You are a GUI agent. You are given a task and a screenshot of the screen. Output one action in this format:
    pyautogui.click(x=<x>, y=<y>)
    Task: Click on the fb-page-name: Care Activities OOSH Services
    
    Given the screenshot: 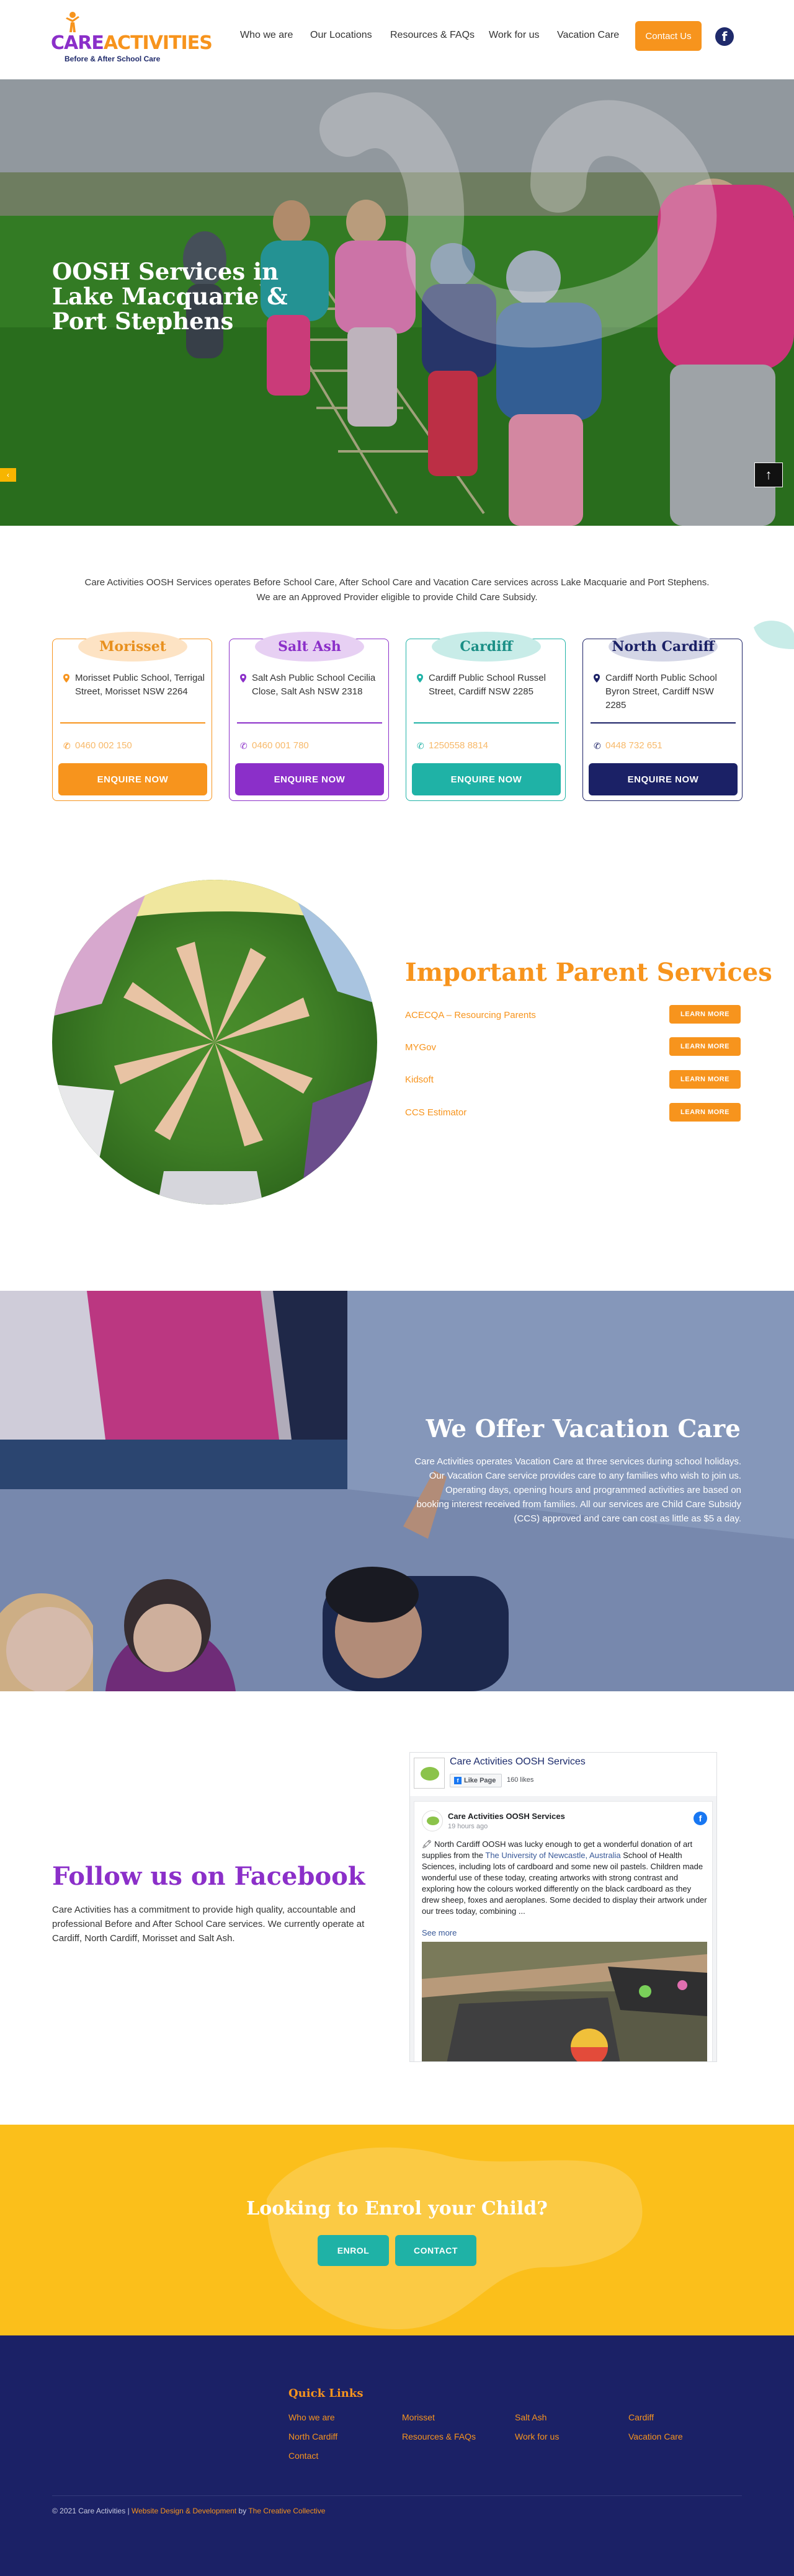 What is the action you would take?
    pyautogui.click(x=518, y=1762)
    